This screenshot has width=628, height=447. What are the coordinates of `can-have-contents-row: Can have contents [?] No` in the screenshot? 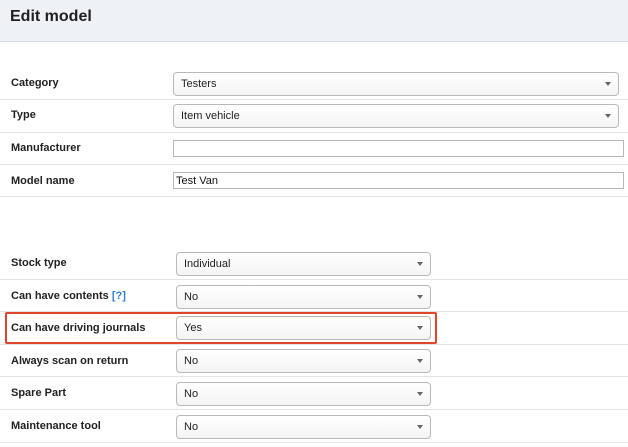 It's located at (314, 296).